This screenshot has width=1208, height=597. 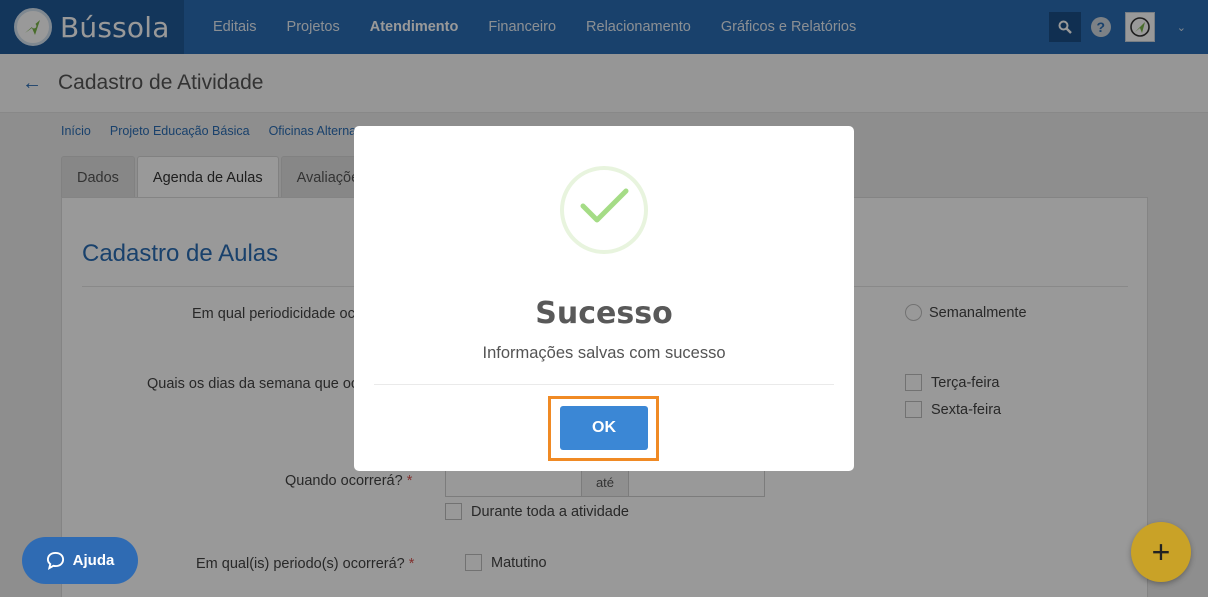 I want to click on add-fab-button: +, so click(x=1161, y=552).